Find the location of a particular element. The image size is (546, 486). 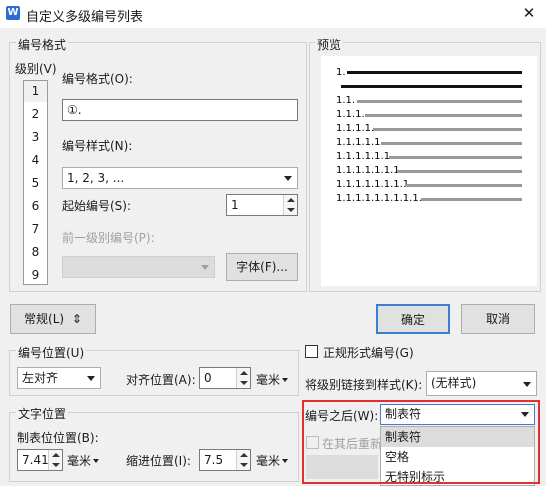

ok-button: 确定 is located at coordinates (413, 319).